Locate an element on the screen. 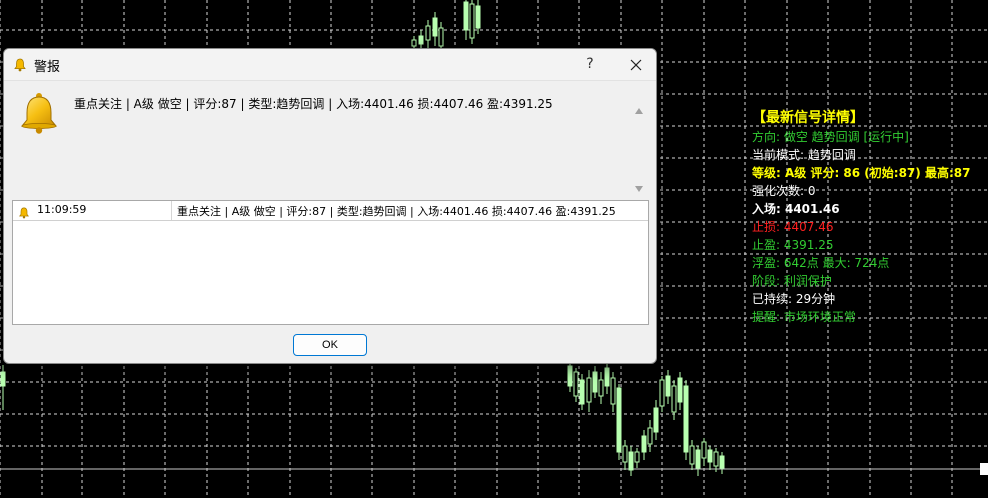  panel-title: 【最新信号详情】 is located at coordinates (808, 118).